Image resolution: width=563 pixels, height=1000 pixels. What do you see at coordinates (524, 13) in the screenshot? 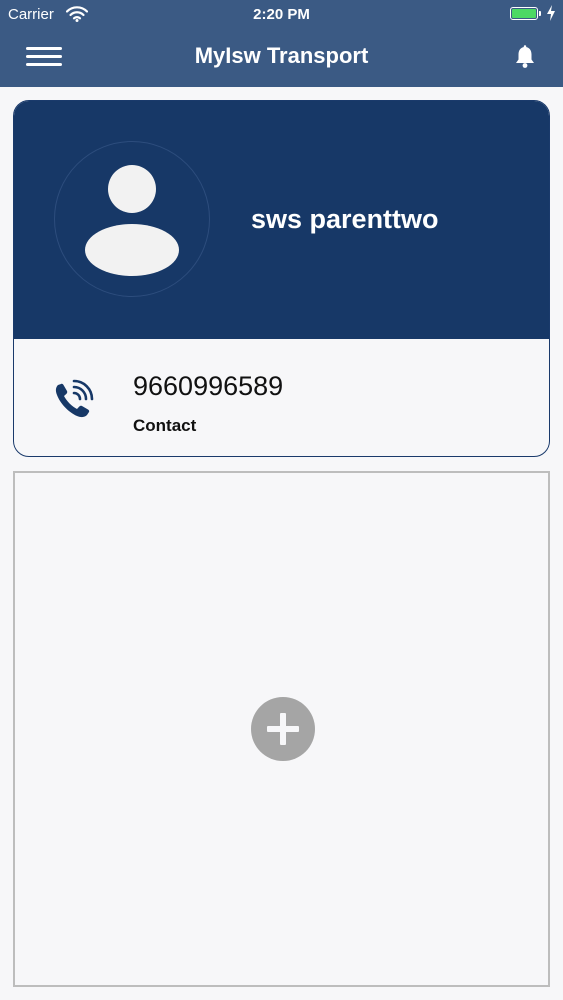
I see `battery-icon` at bounding box center [524, 13].